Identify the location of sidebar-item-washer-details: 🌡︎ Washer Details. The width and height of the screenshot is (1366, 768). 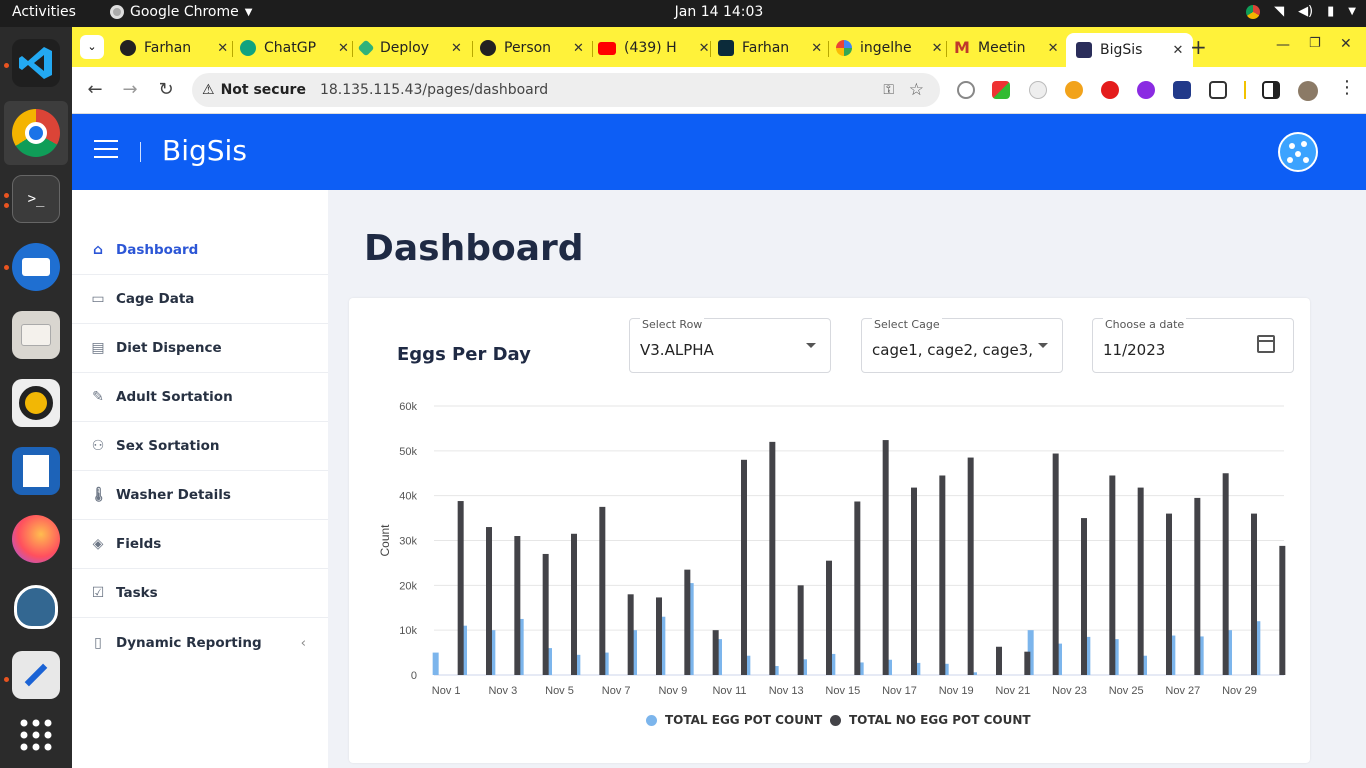
(200, 495).